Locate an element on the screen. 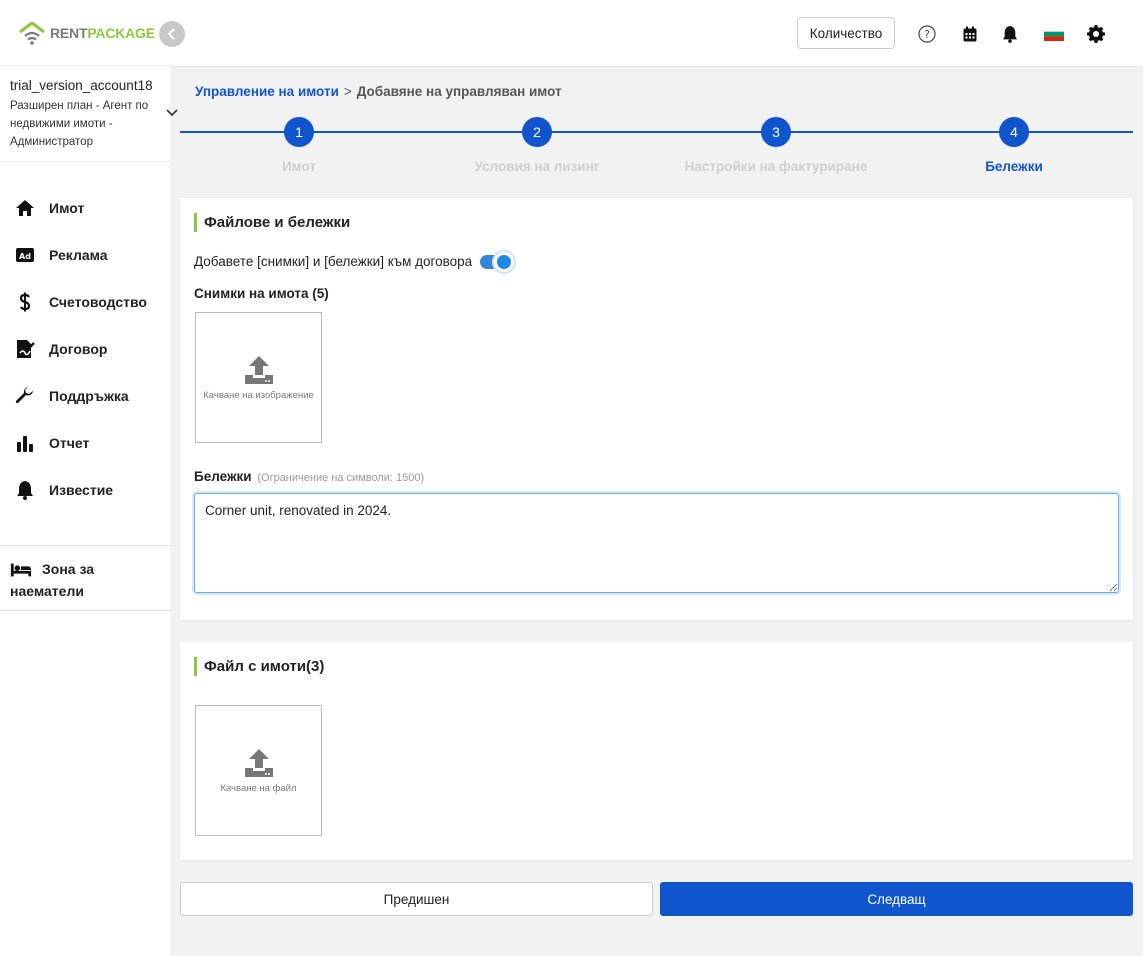  sidebar-item-label: Договор is located at coordinates (78, 348).